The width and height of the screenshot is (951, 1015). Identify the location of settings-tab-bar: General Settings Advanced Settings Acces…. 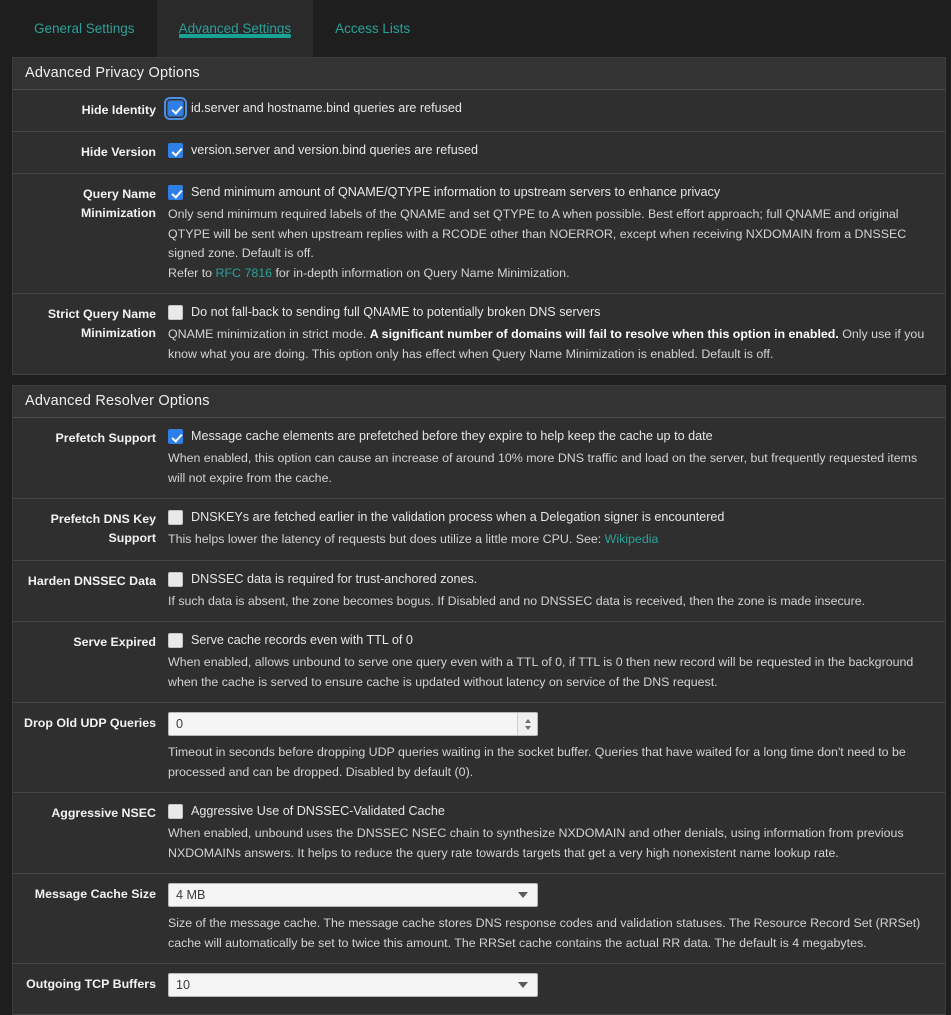
(475, 28).